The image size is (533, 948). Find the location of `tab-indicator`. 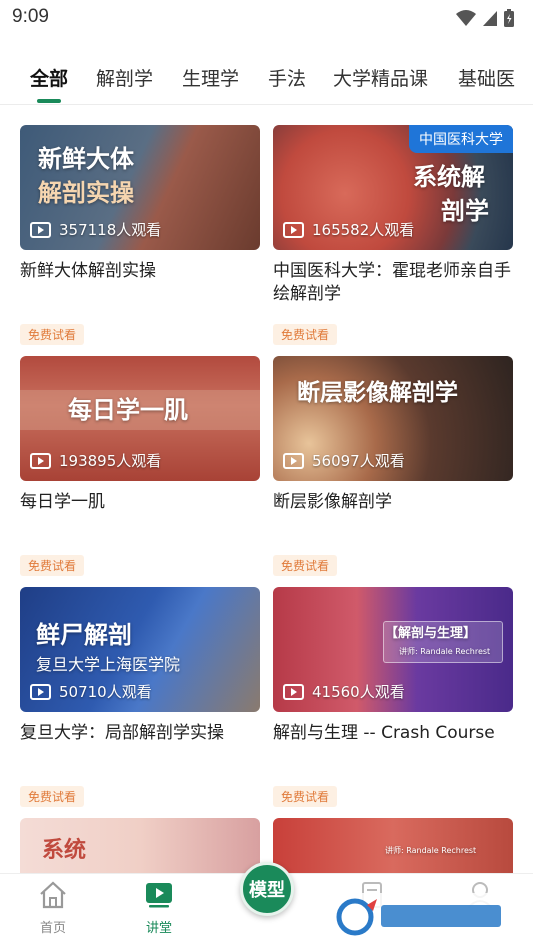

tab-indicator is located at coordinates (49, 101).